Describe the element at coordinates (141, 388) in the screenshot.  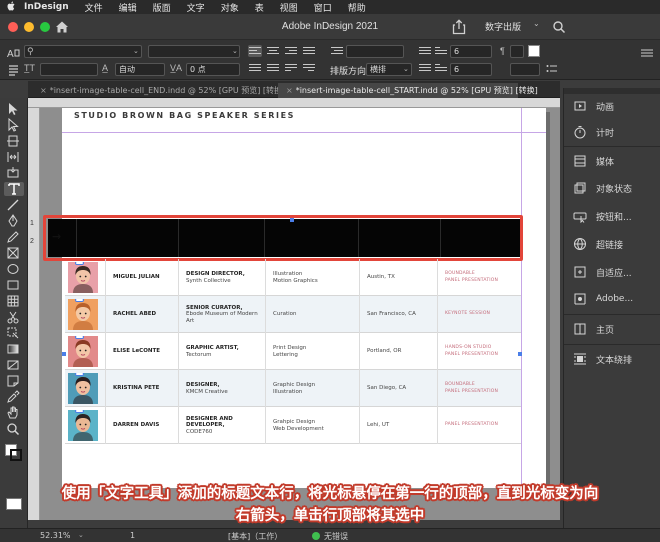
I see `name-cell: KRISTINA PETE` at that location.